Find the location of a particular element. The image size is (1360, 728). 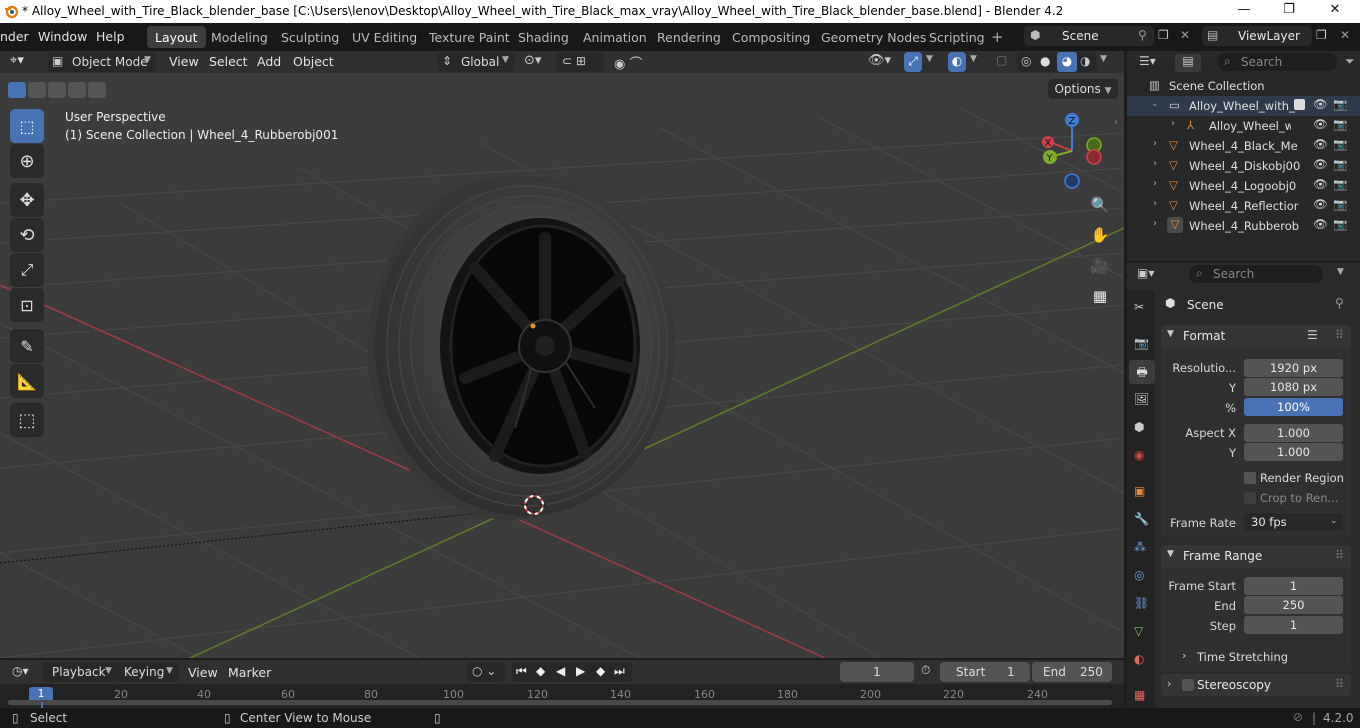

material-shading-icon: ◕ is located at coordinates (1067, 62).